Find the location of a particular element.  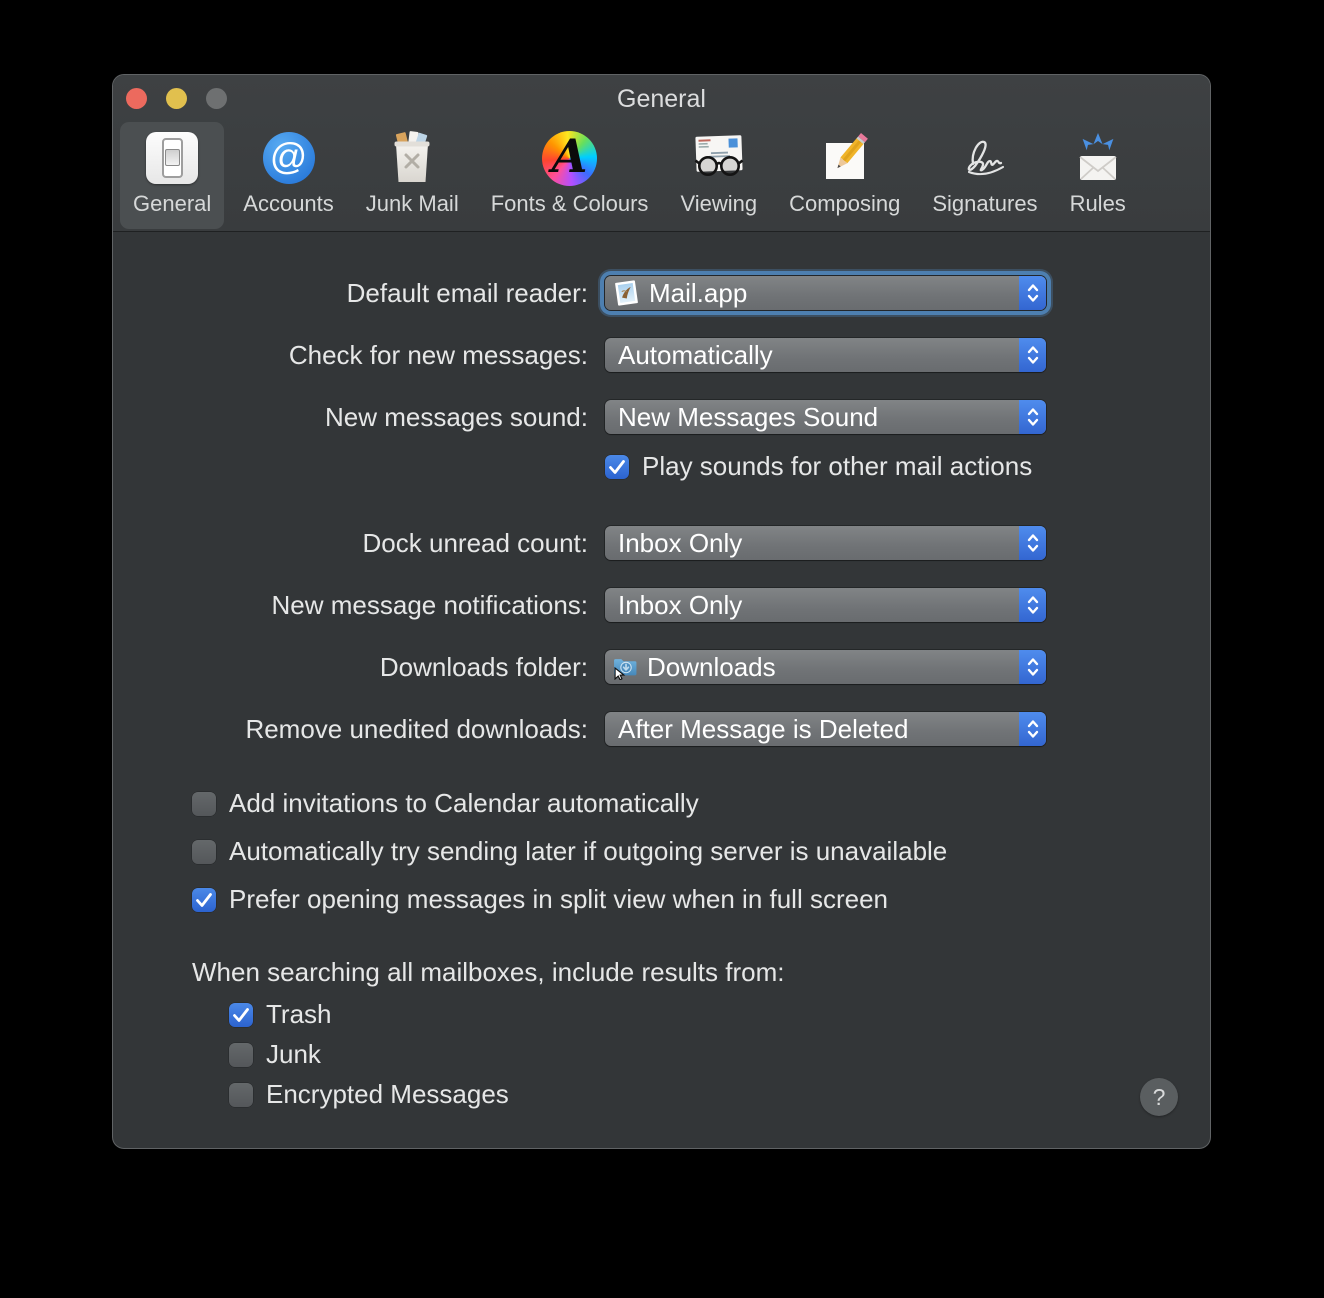

tab-label: Accounts is located at coordinates (288, 203).